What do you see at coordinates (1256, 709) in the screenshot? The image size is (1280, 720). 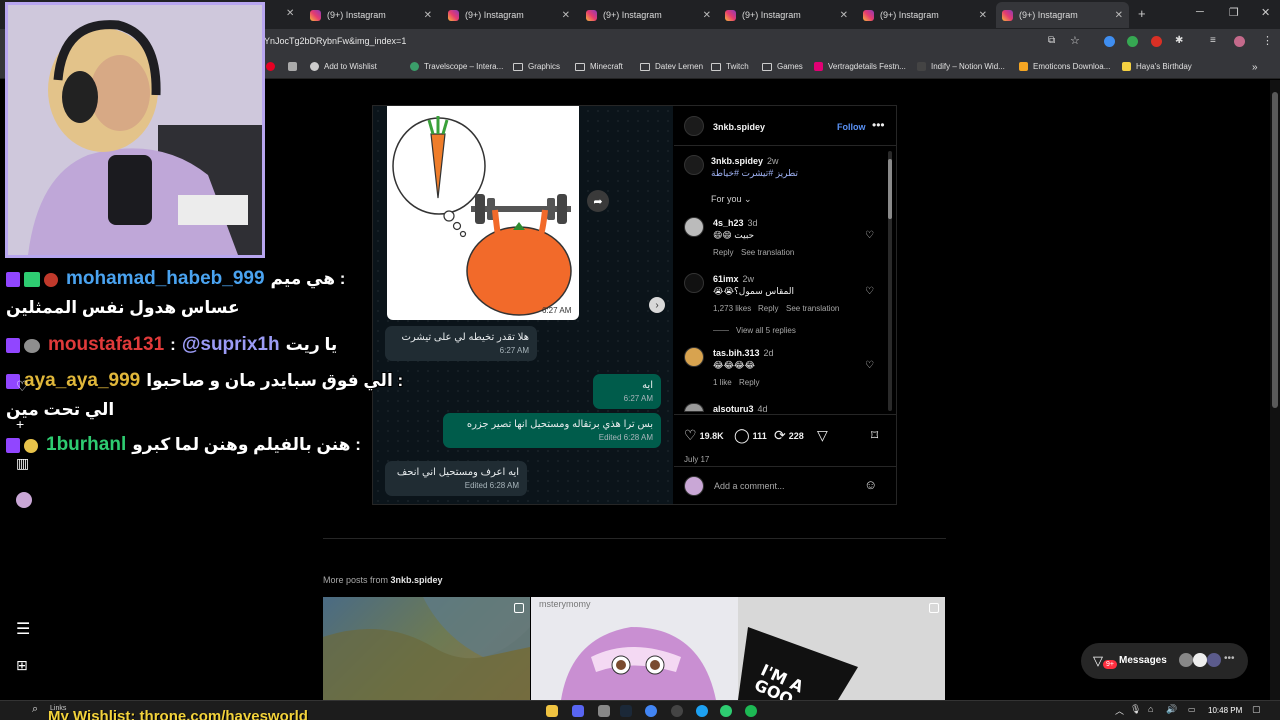 I see `notifications-icon: ▢` at bounding box center [1256, 709].